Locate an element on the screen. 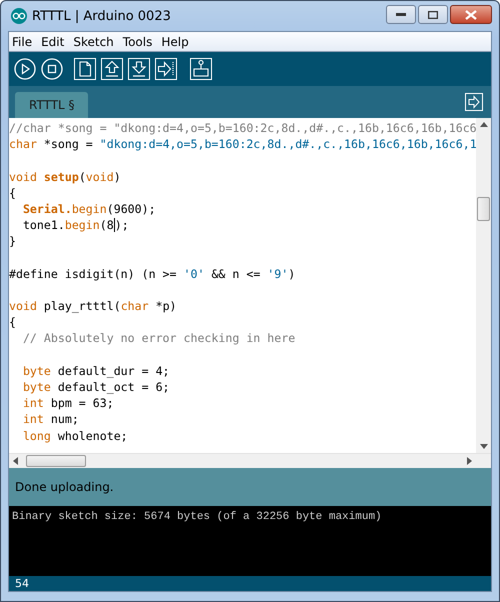 Image resolution: width=500 pixels, height=602 pixels. play-icon is located at coordinates (25, 69).